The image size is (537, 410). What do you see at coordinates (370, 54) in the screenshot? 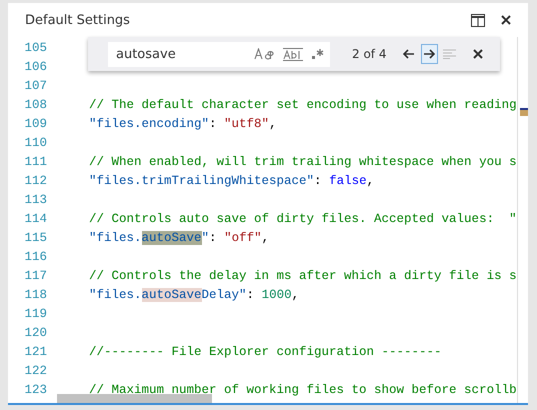
I see `match-count: 2 of 4` at bounding box center [370, 54].